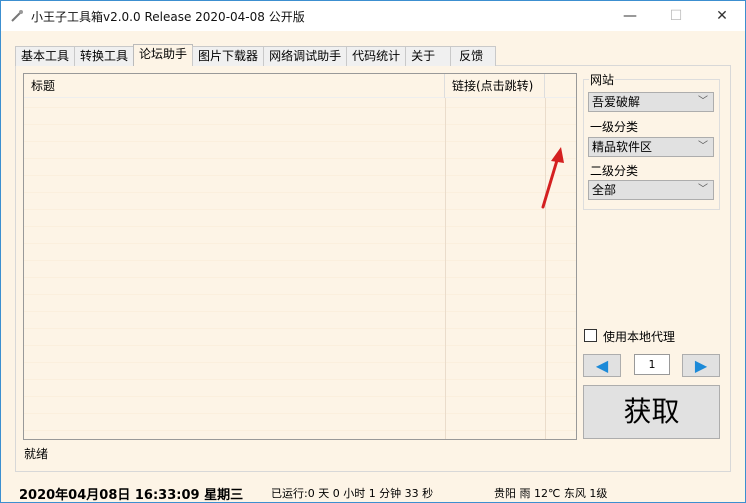 The width and height of the screenshot is (746, 503). What do you see at coordinates (551, 493) in the screenshot?
I see `weather: 贵阳 雨 12℃ 东风 1级` at bounding box center [551, 493].